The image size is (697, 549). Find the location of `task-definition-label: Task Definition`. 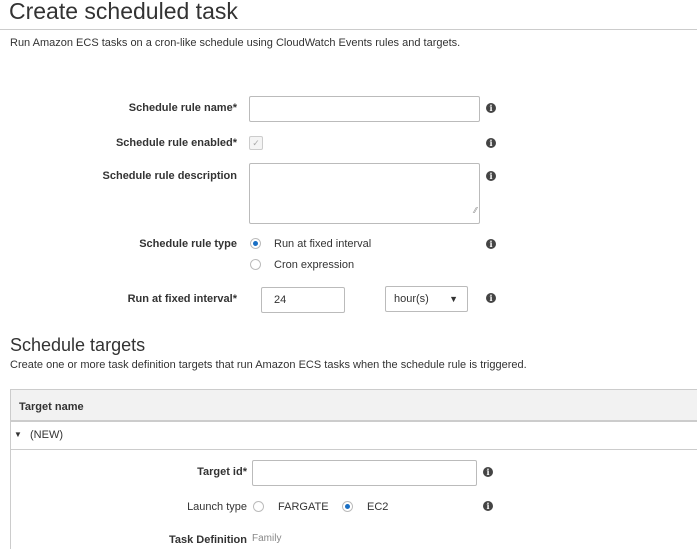

task-definition-label: Task Definition is located at coordinates (207, 540).